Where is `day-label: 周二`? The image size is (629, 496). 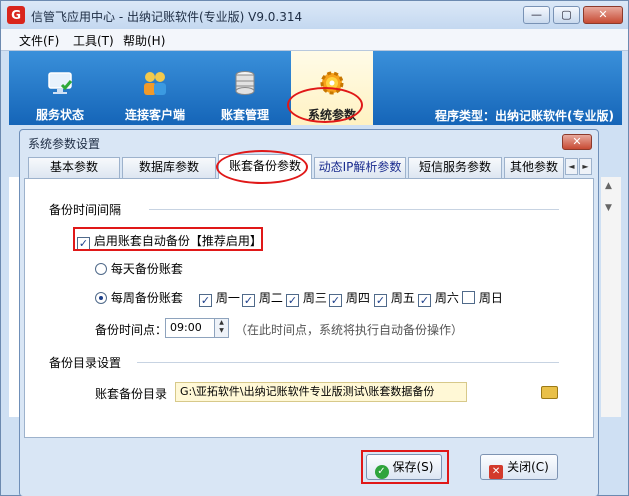
day-label: 周二 is located at coordinates (270, 298).